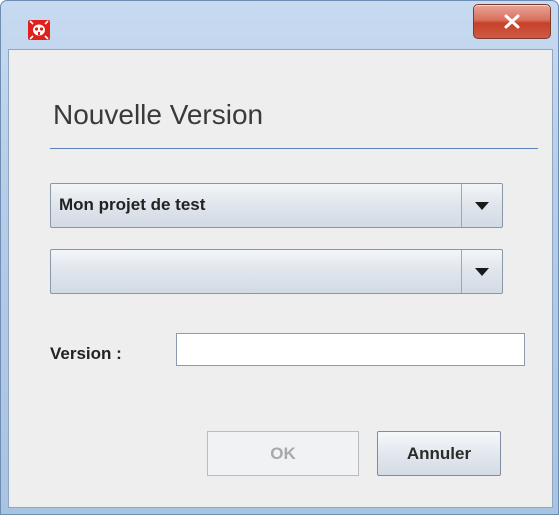 Image resolution: width=559 pixels, height=515 pixels. I want to click on ok-button: OK, so click(283, 453).